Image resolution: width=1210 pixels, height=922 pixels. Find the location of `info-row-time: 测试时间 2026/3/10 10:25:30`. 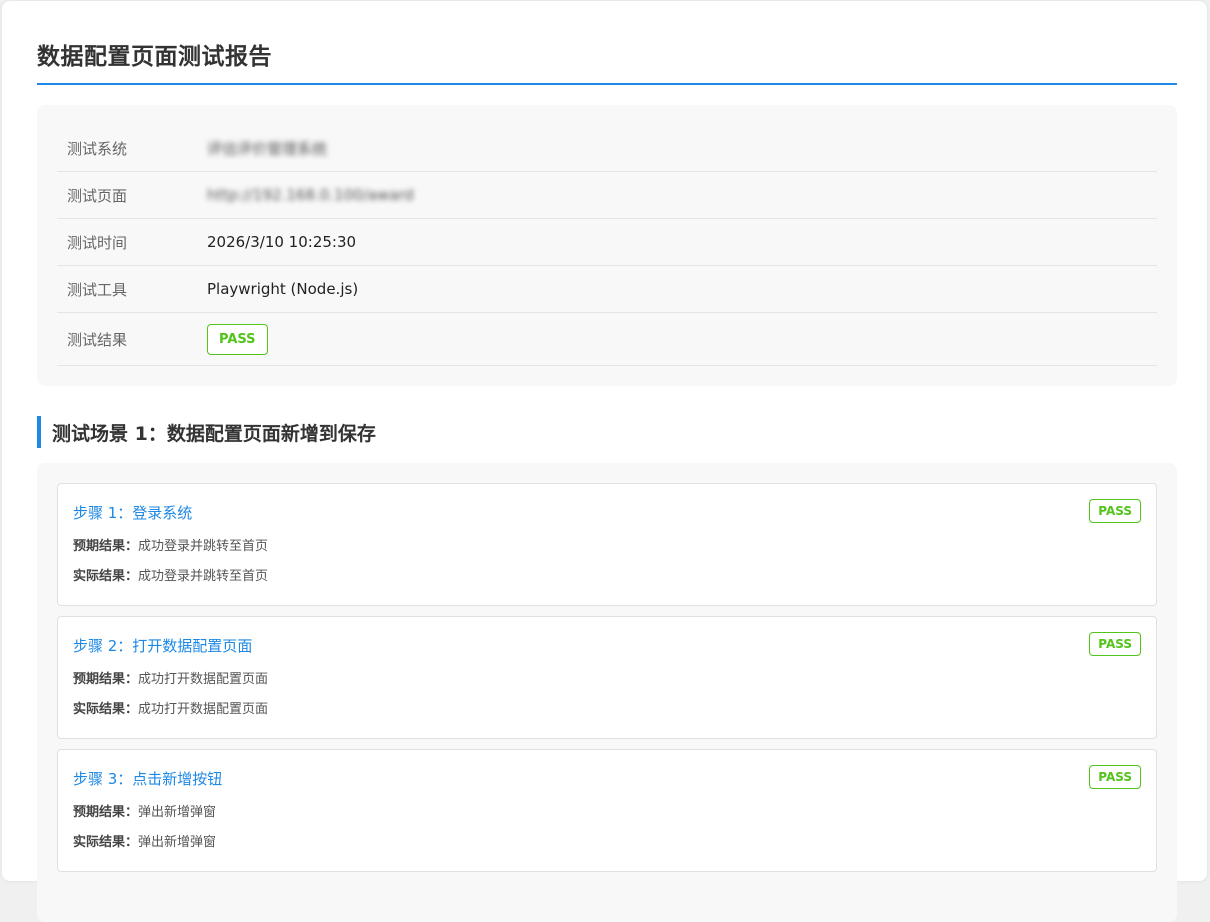

info-row-time: 测试时间 2026/3/10 10:25:30 is located at coordinates (607, 242).